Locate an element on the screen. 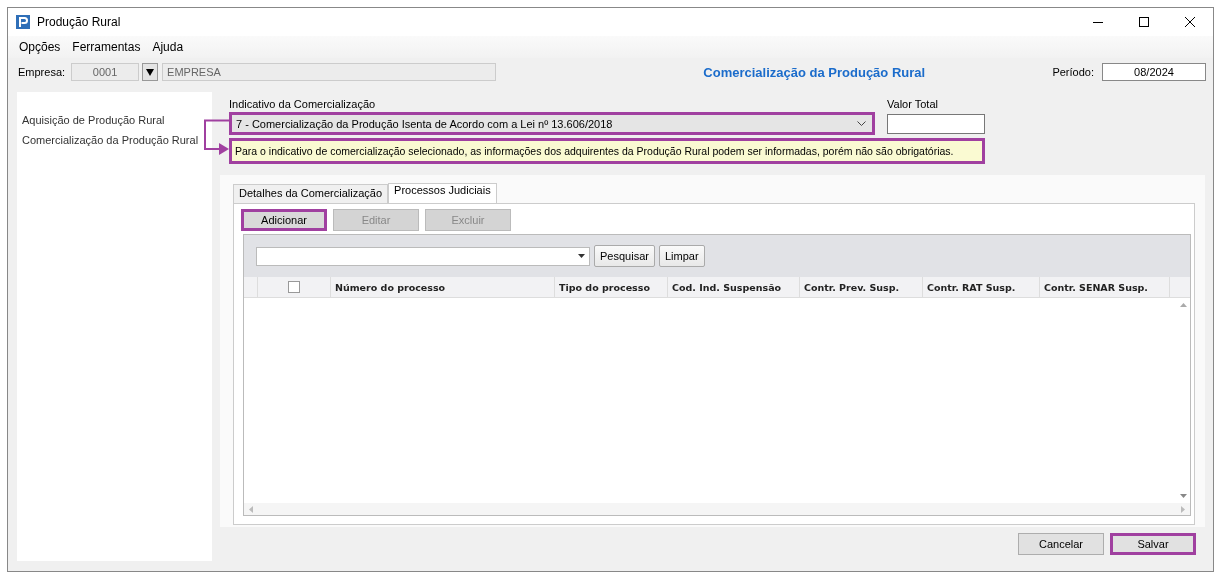 This screenshot has width=1222, height=579. search-button: Limpar is located at coordinates (681, 256).